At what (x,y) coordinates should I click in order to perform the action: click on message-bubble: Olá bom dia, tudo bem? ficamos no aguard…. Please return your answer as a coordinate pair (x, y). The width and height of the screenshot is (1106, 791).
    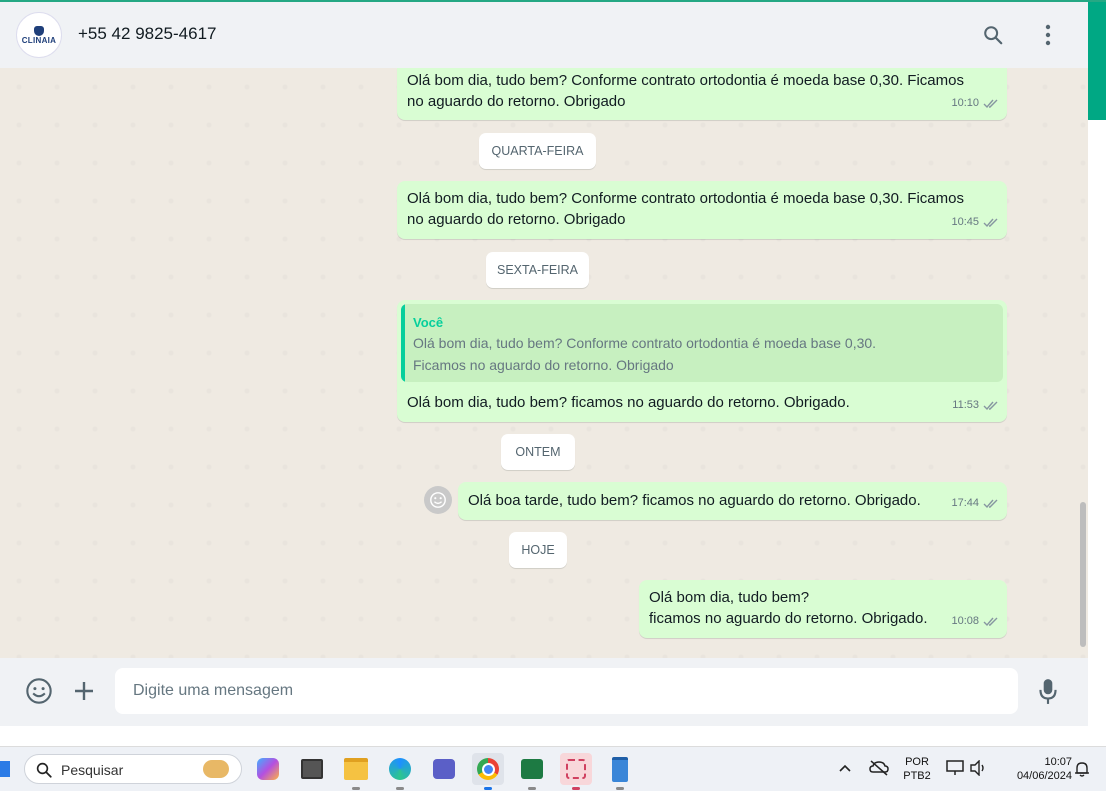
    Looking at the image, I should click on (823, 609).